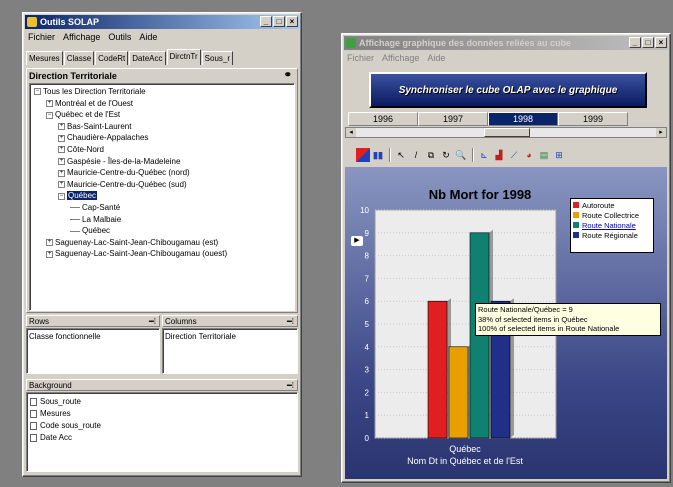 The width and height of the screenshot is (673, 487). Describe the element at coordinates (612, 236) in the screenshot. I see `legend-item: Route Régionale` at that location.